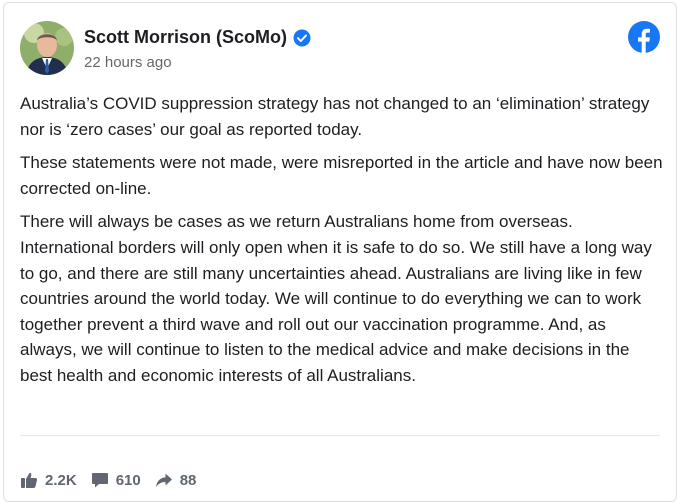 The image size is (682, 502). What do you see at coordinates (99, 480) in the screenshot?
I see `comment-icon` at bounding box center [99, 480].